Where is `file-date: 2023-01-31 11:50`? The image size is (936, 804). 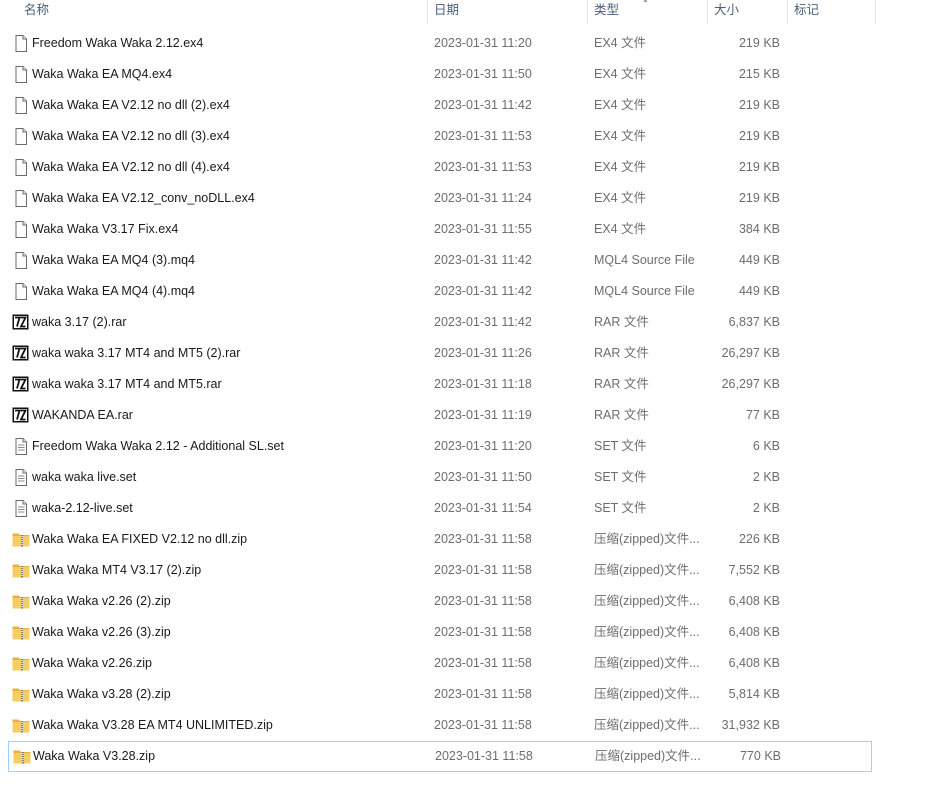
file-date: 2023-01-31 11:50 is located at coordinates (483, 74).